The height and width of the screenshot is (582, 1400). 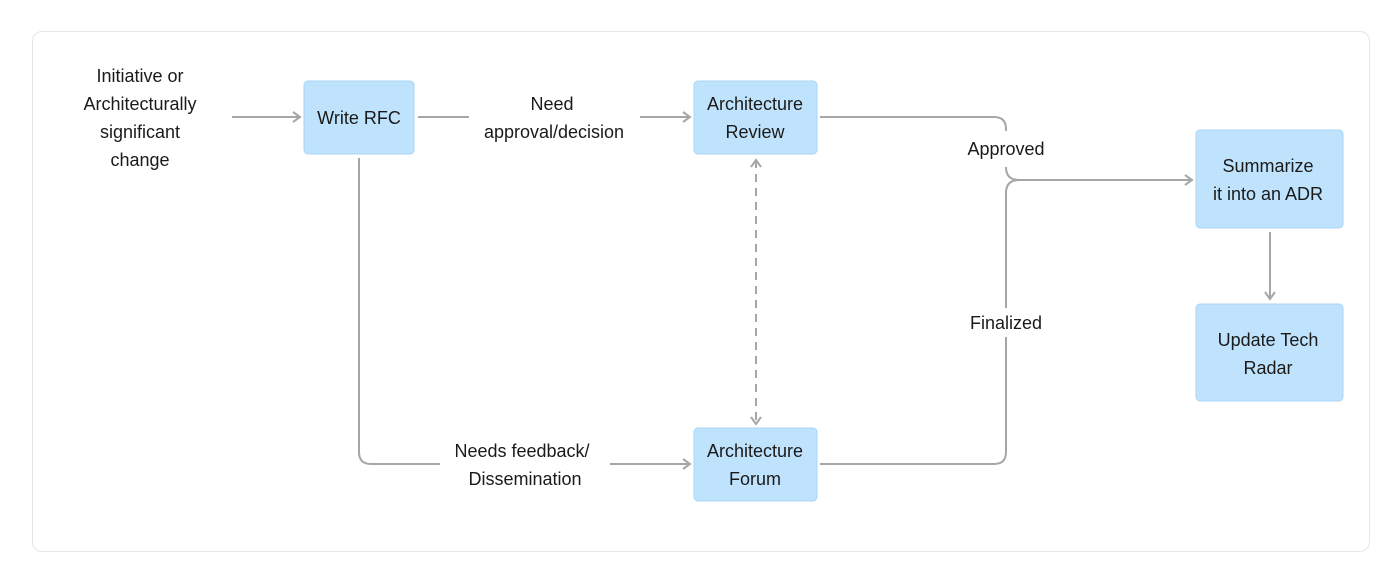 What do you see at coordinates (139, 76) in the screenshot?
I see `start-line-1: Initiative or` at bounding box center [139, 76].